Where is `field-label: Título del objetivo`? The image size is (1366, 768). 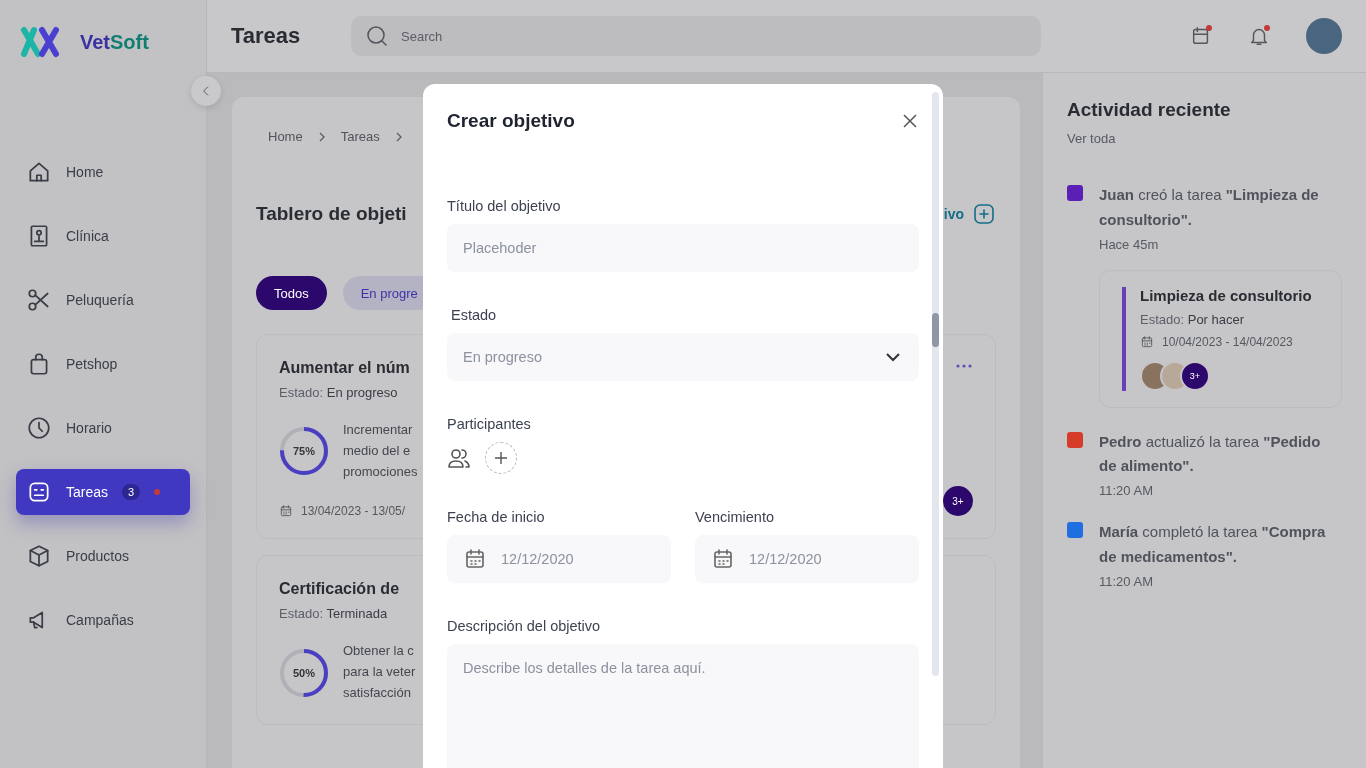
field-label: Título del objetivo is located at coordinates (504, 206).